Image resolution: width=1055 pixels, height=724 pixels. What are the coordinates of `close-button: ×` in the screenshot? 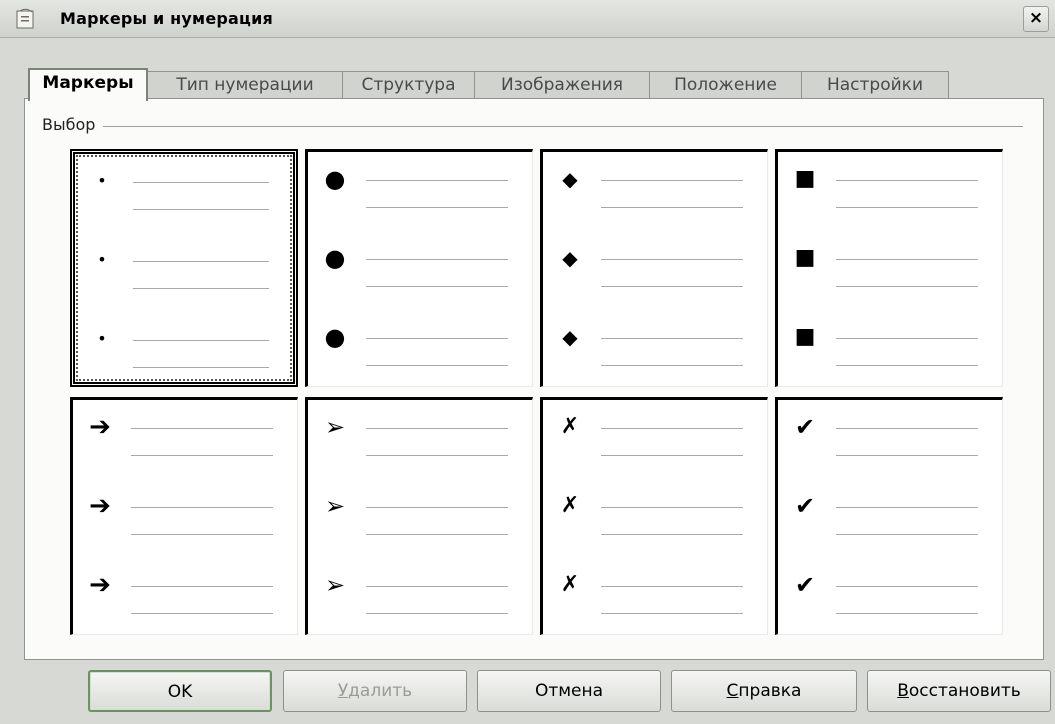 It's located at (1036, 19).